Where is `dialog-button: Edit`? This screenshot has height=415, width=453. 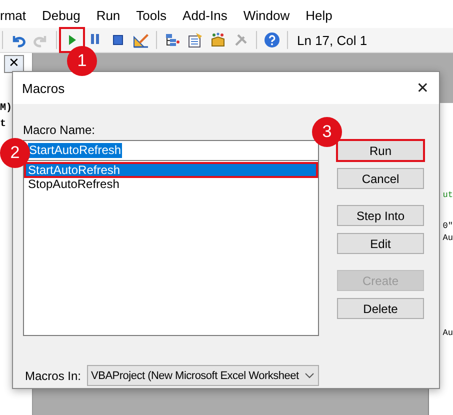 dialog-button: Edit is located at coordinates (380, 243).